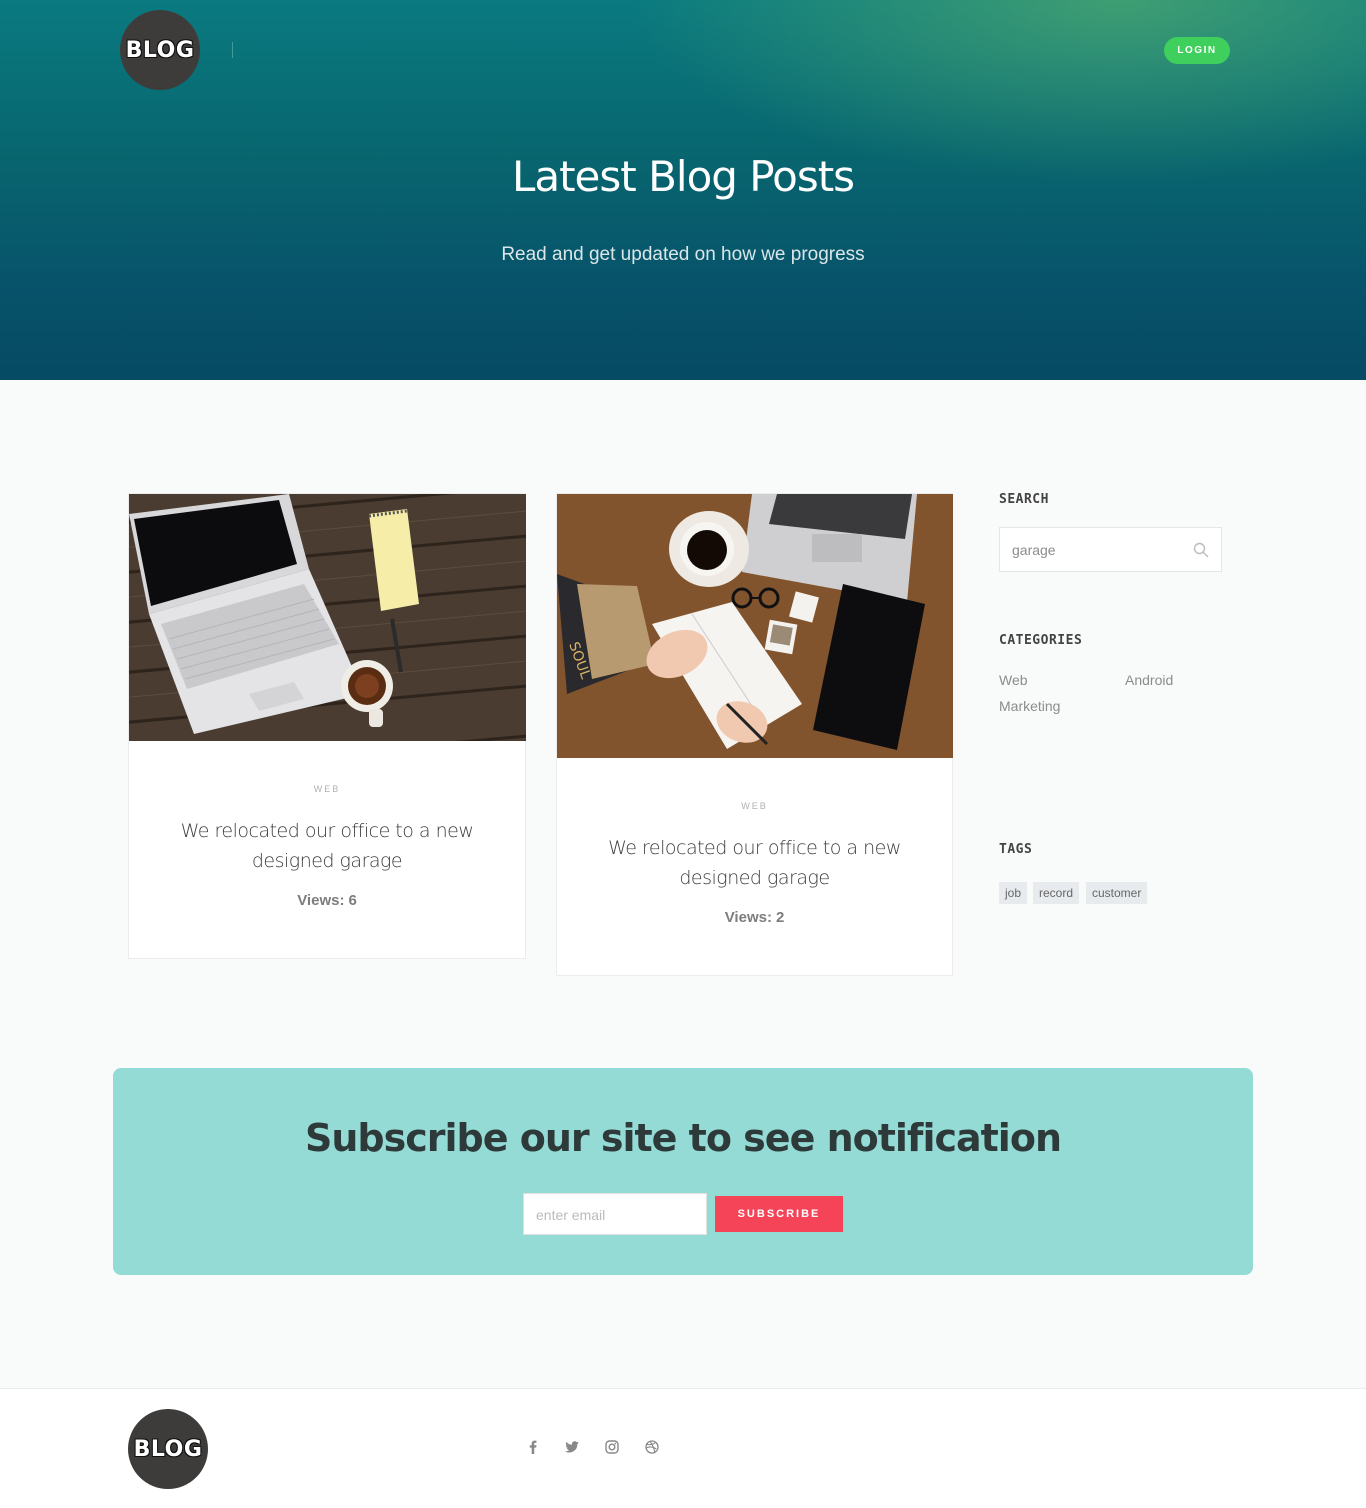 This screenshot has height=1508, width=1366. What do you see at coordinates (1149, 680) in the screenshot?
I see `category-link-android: Android` at bounding box center [1149, 680].